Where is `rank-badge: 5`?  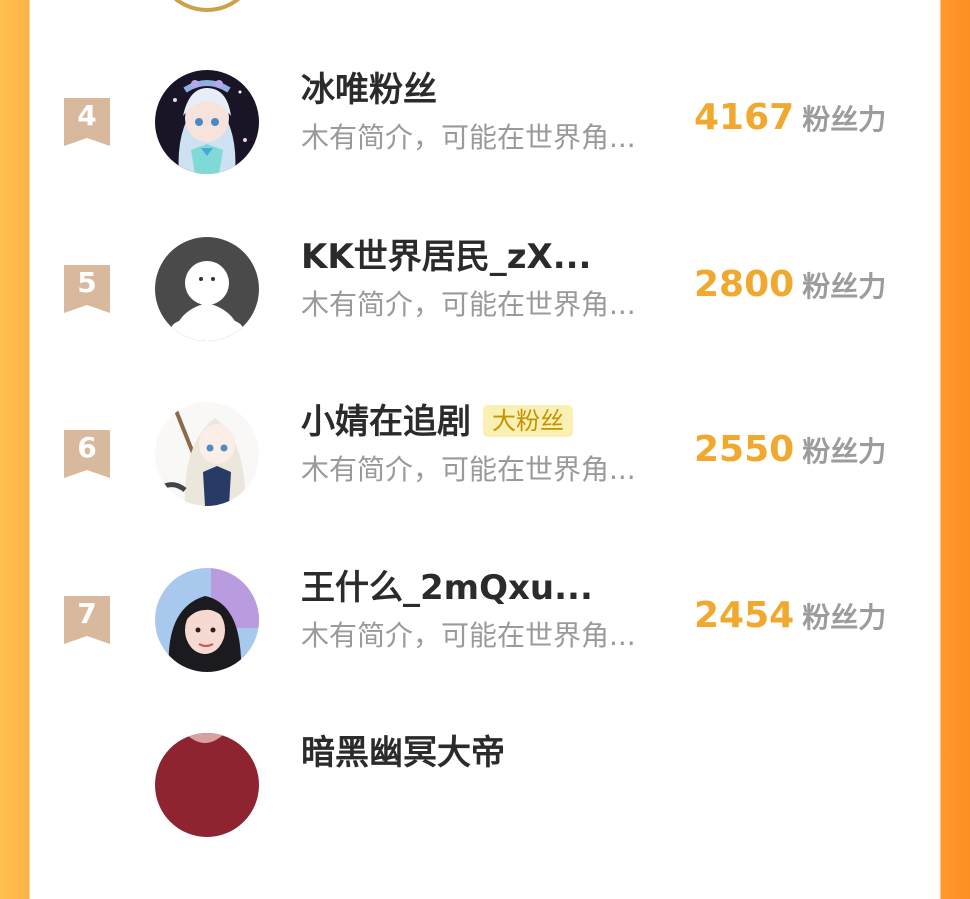
rank-badge: 5 is located at coordinates (87, 289).